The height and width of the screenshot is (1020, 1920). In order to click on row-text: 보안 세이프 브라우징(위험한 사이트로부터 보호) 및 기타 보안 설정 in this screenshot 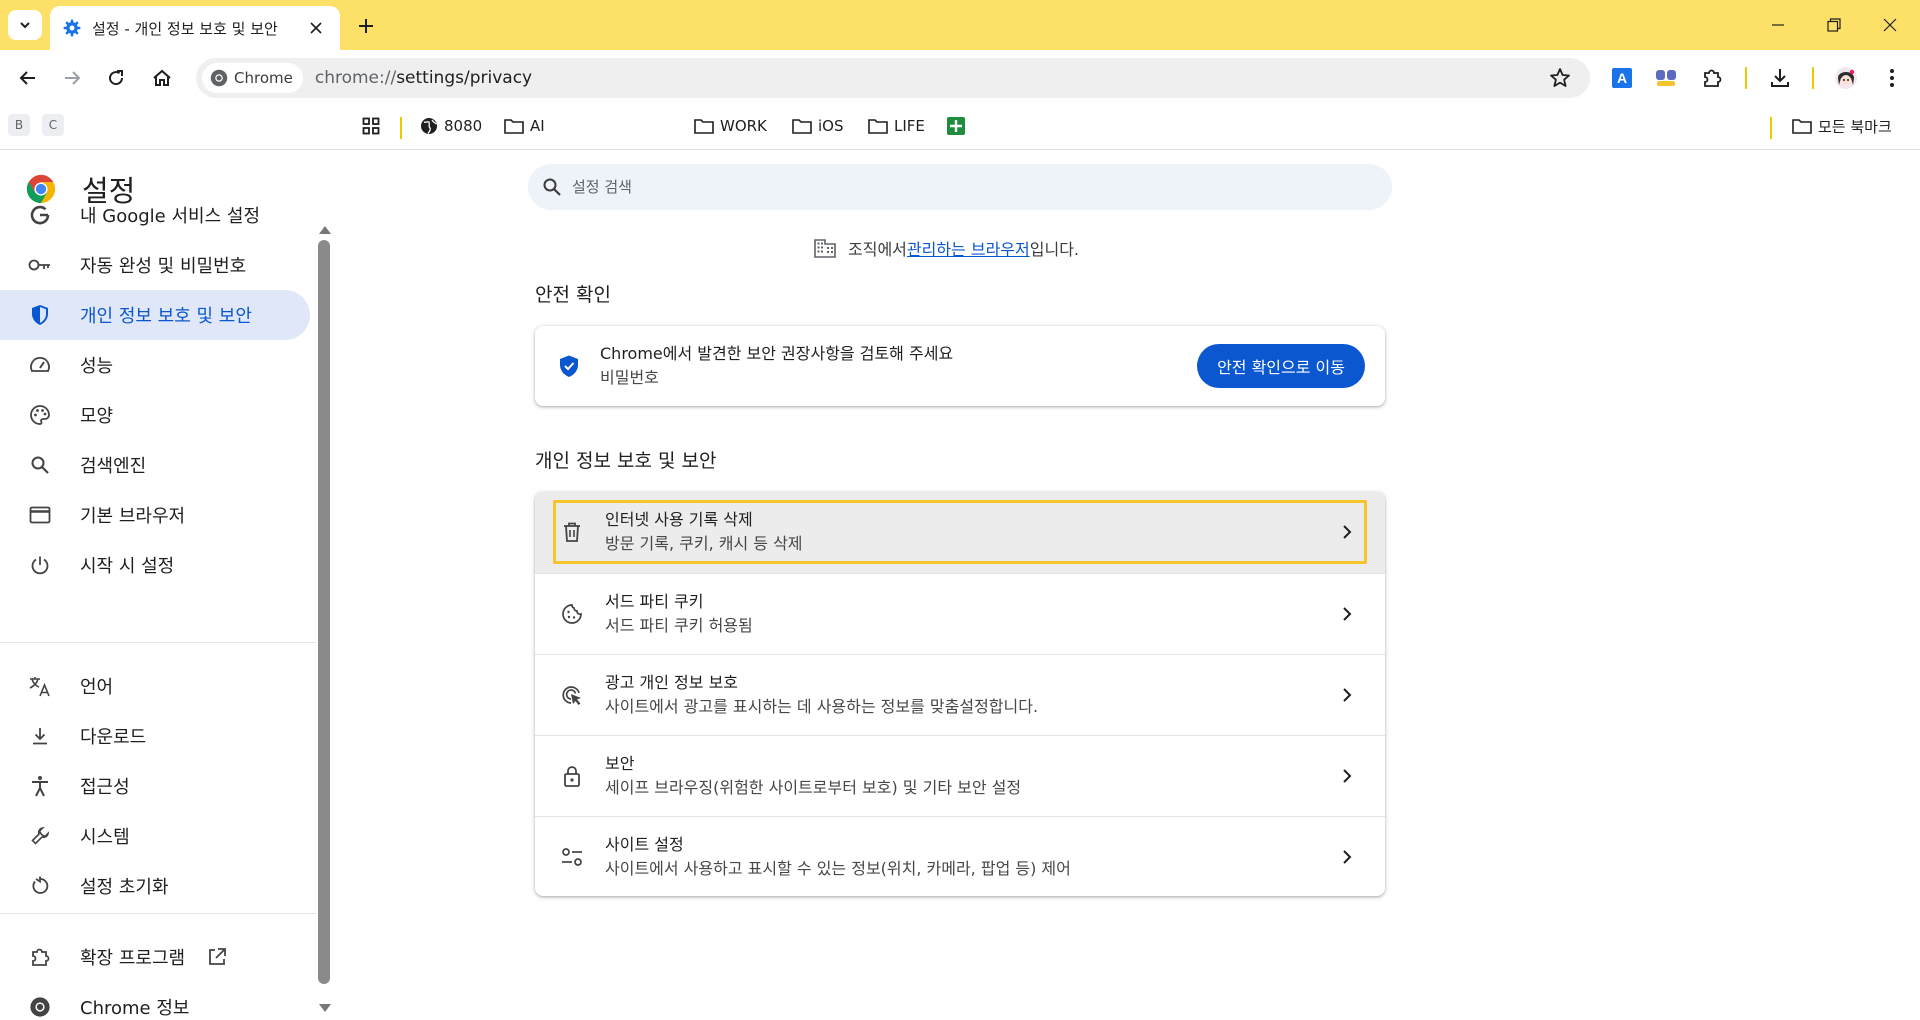, I will do `click(813, 776)`.